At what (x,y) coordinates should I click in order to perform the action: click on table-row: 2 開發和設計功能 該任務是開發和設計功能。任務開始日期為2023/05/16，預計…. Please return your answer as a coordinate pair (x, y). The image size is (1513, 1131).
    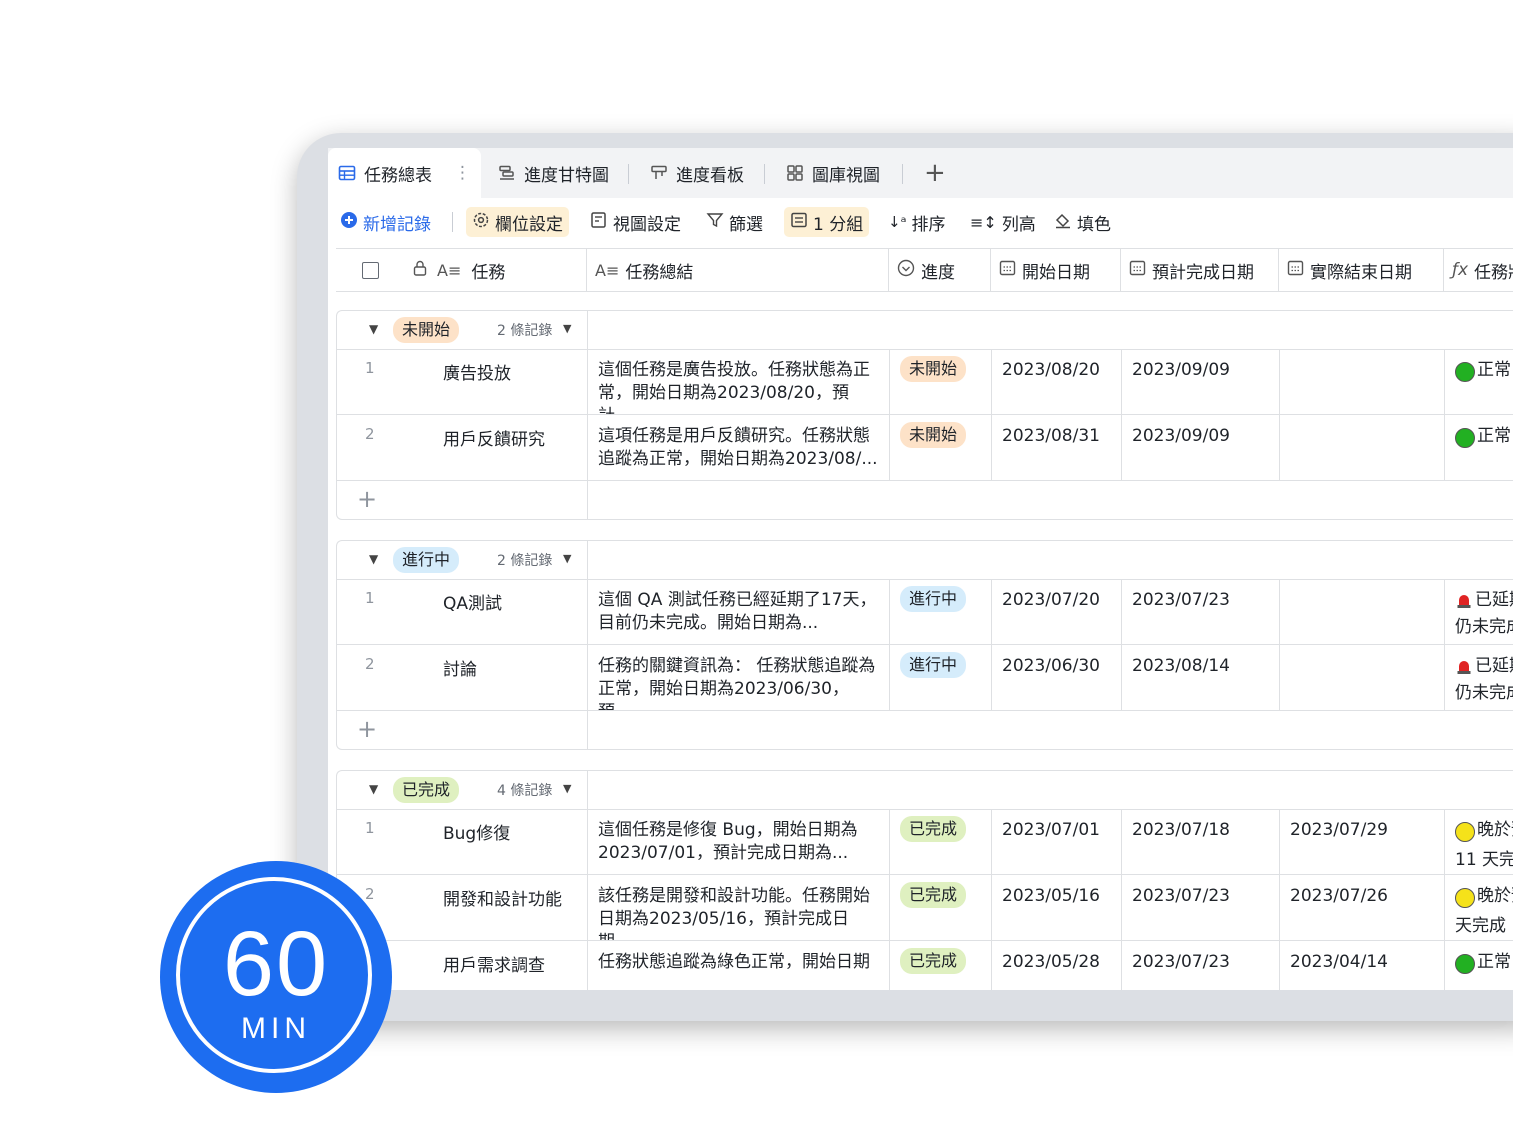
    Looking at the image, I should click on (925, 908).